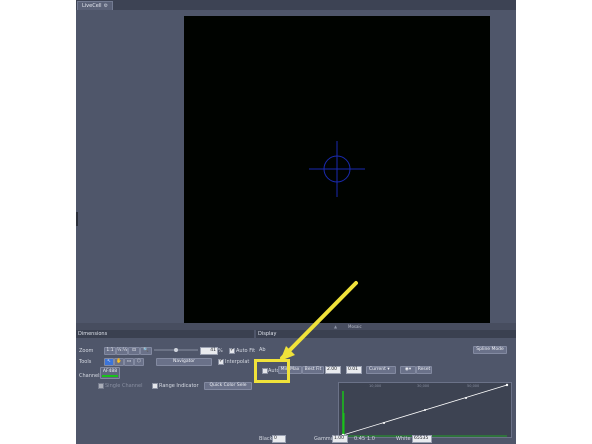 The image size is (592, 444). Describe the element at coordinates (371, 439) in the screenshot. I see `gamma-high-label: 1.0` at that location.